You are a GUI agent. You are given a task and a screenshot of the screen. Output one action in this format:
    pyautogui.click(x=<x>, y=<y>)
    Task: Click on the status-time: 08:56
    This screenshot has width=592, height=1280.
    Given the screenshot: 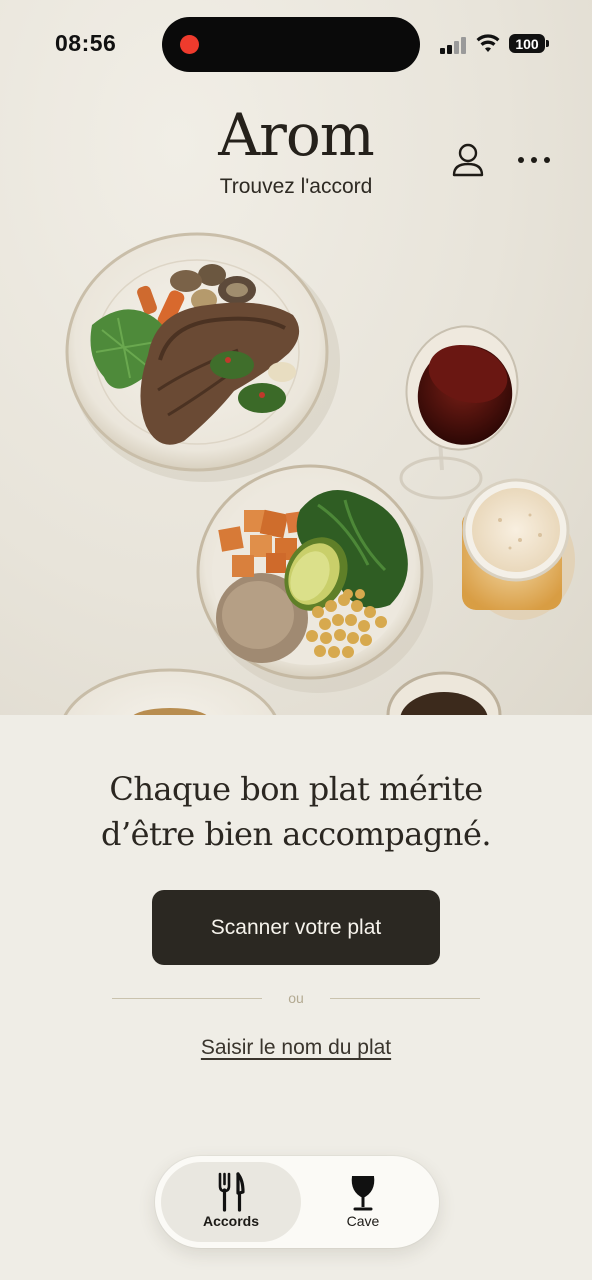 What is the action you would take?
    pyautogui.click(x=86, y=43)
    